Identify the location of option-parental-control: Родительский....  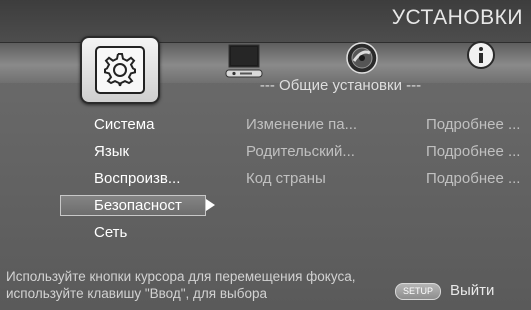
(300, 151).